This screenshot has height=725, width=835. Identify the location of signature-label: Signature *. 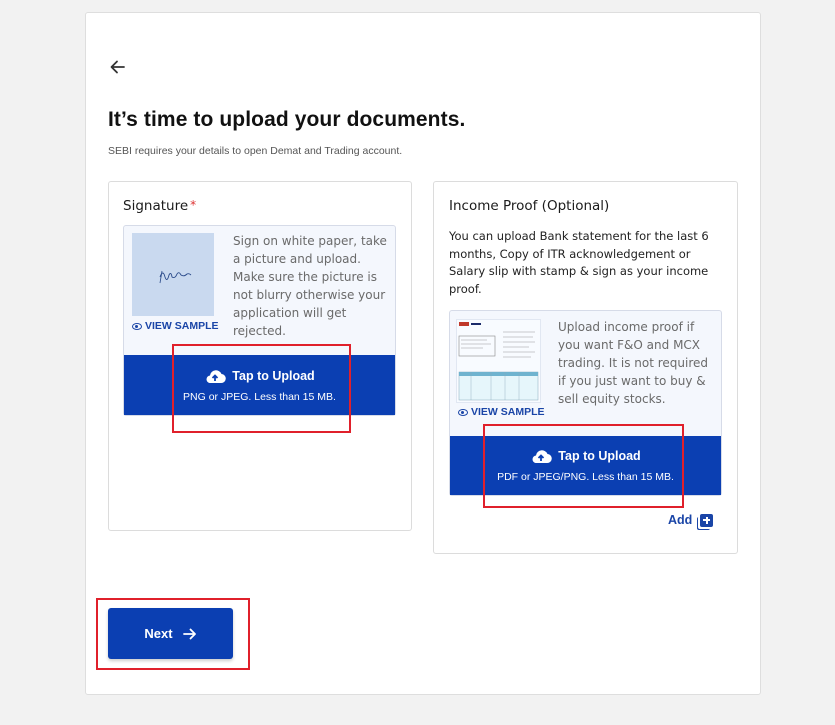
(159, 206).